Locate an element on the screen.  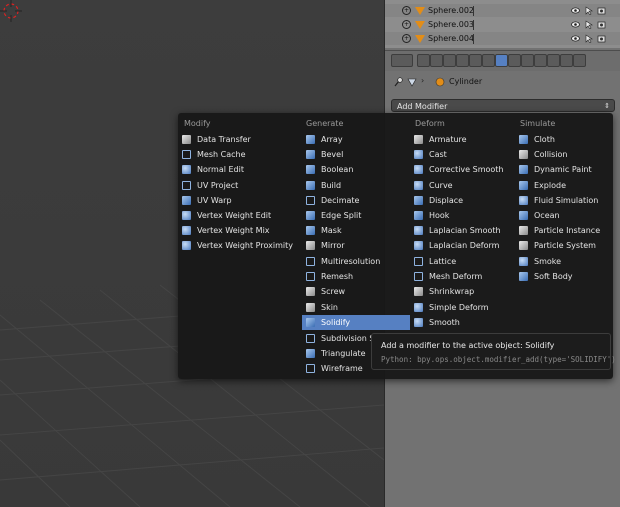
outliner-row: + Sphere.002 is located at coordinates (502, 10).